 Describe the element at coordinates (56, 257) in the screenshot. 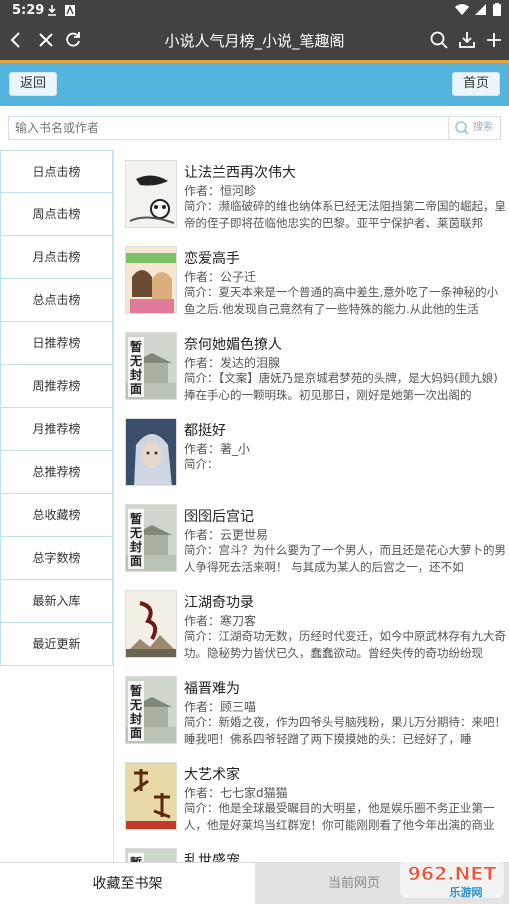

I see `sidebar-item-monthly-clicks: 月点击榜` at that location.